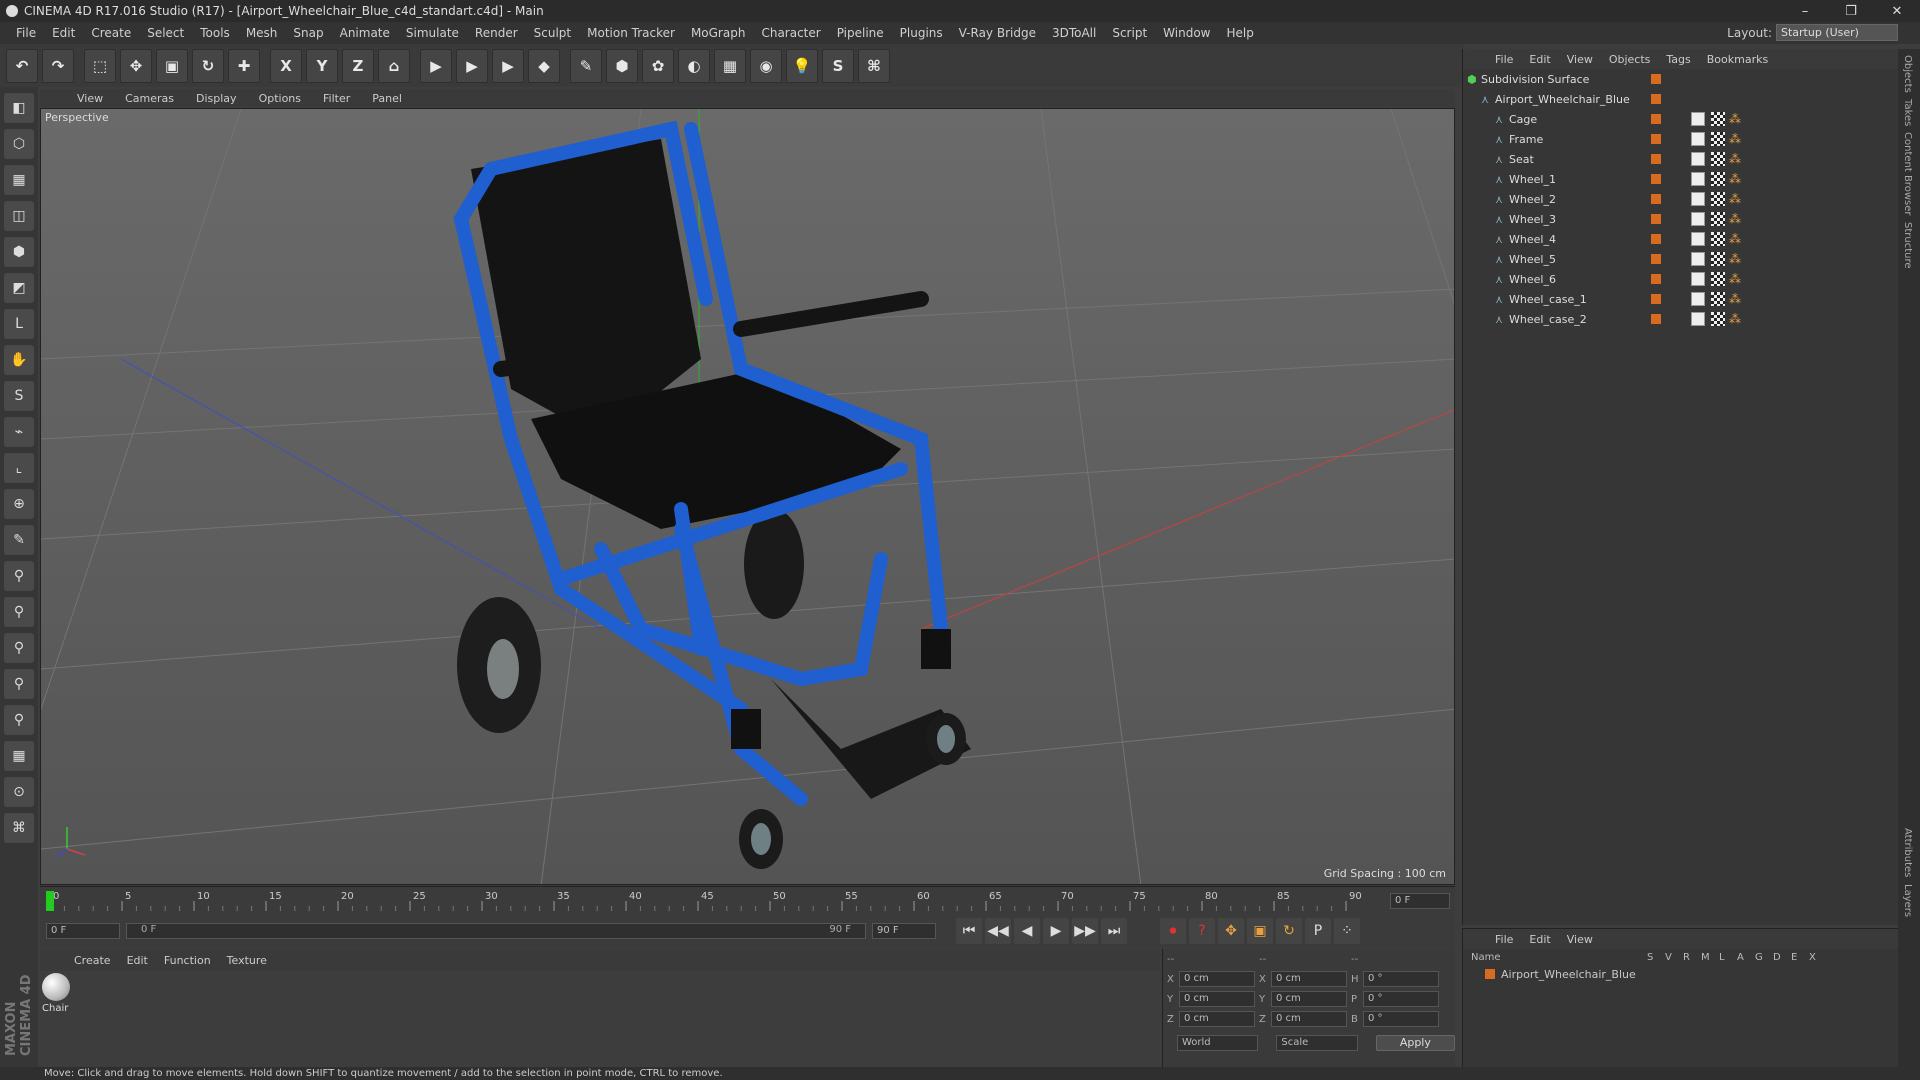 This screenshot has width=1920, height=1080. What do you see at coordinates (19, 108) in the screenshot?
I see `left-tool-0-icon: ◧` at bounding box center [19, 108].